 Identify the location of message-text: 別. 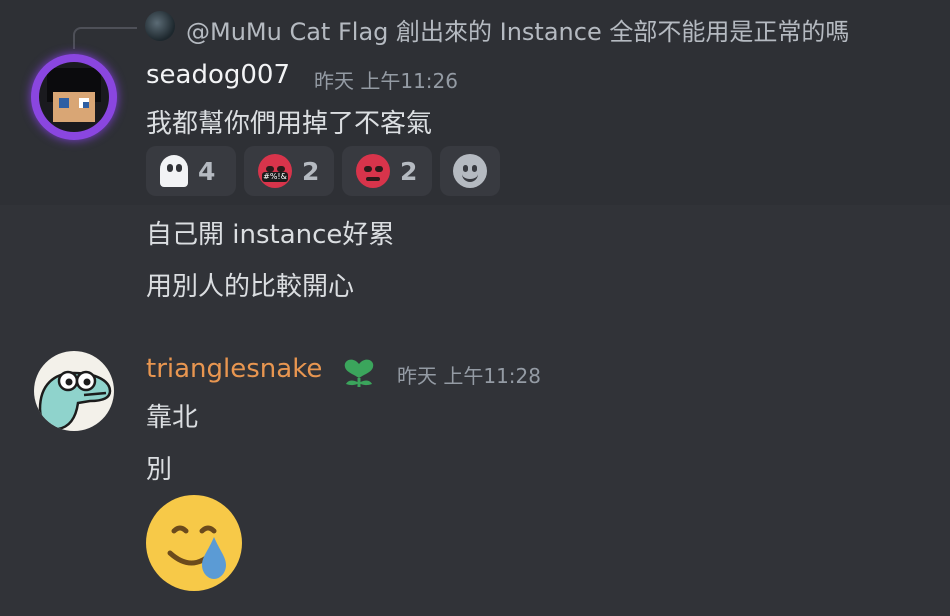
(159, 470).